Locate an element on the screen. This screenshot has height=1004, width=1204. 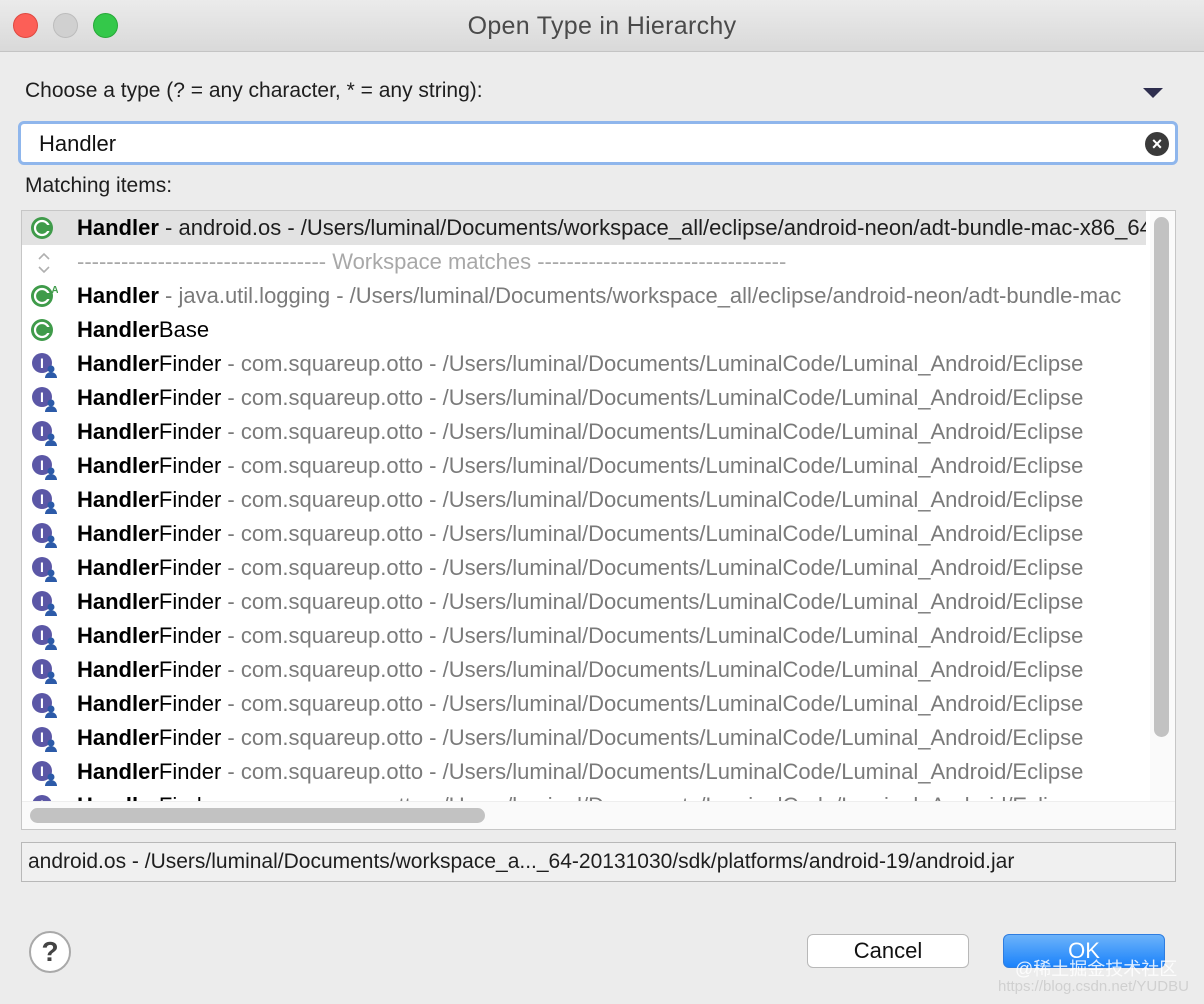
list-item: HandlerBase is located at coordinates (584, 330).